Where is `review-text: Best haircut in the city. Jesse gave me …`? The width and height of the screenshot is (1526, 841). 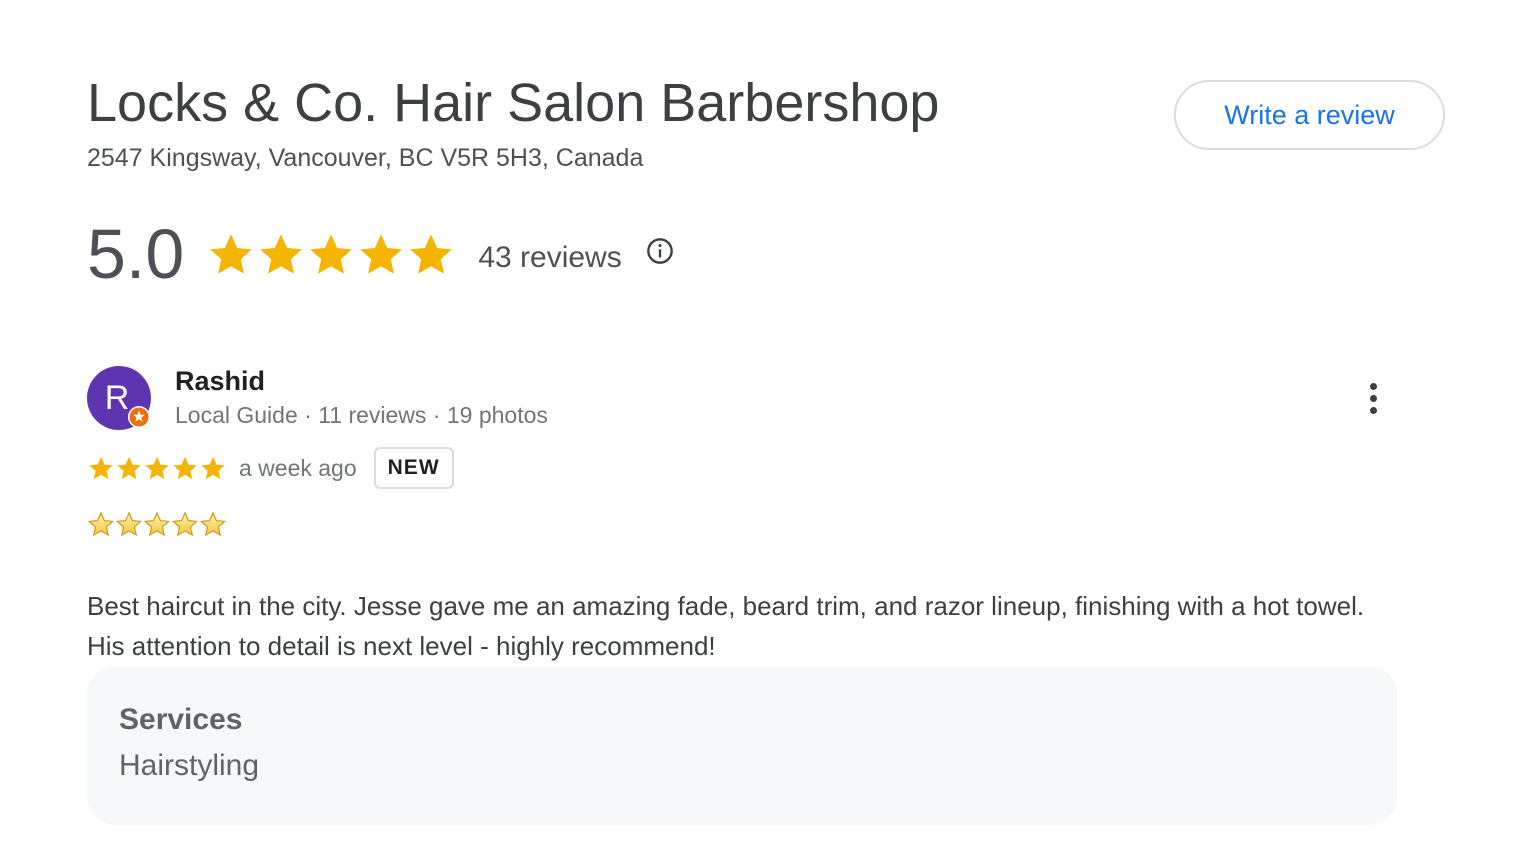
review-text: Best haircut in the city. Jesse gave me … is located at coordinates (726, 626).